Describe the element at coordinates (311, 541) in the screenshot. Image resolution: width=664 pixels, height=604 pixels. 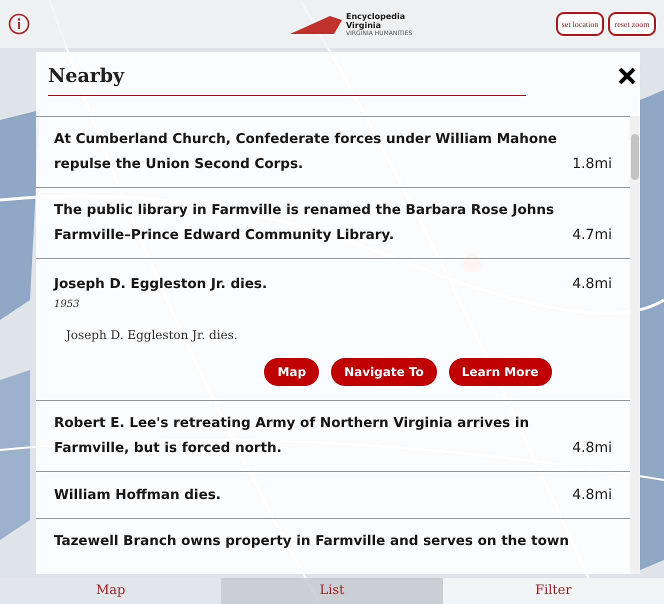
I see `item-title: Tazewell Branch owns property in Farmville and serves on the town` at that location.